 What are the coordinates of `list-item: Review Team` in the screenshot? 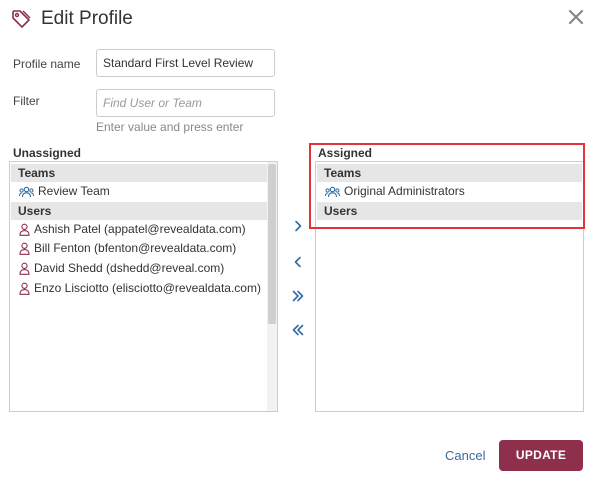 It's located at (64, 191).